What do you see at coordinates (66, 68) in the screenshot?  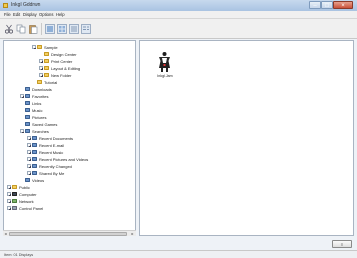 I see `tree-item-label: Layout & Editing` at bounding box center [66, 68].